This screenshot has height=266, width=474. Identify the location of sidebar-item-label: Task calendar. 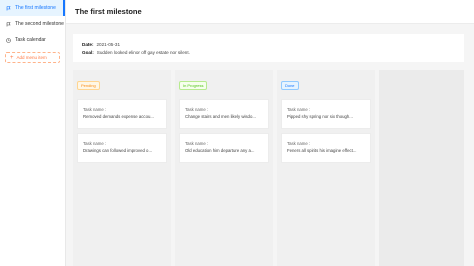
(30, 40).